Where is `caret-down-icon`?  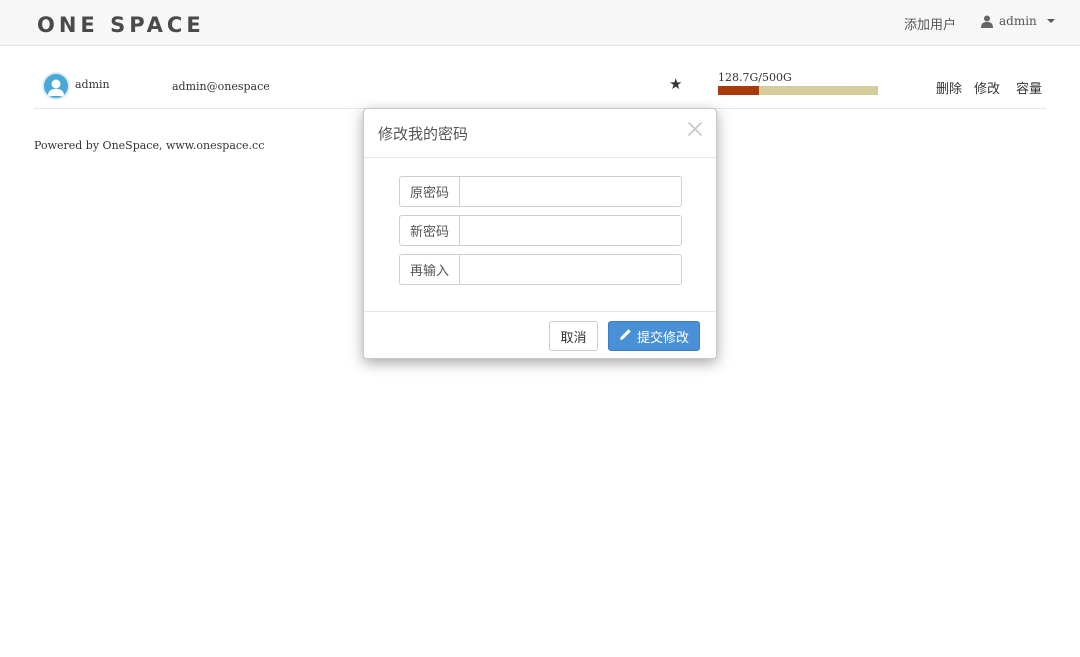
caret-down-icon is located at coordinates (1050, 21).